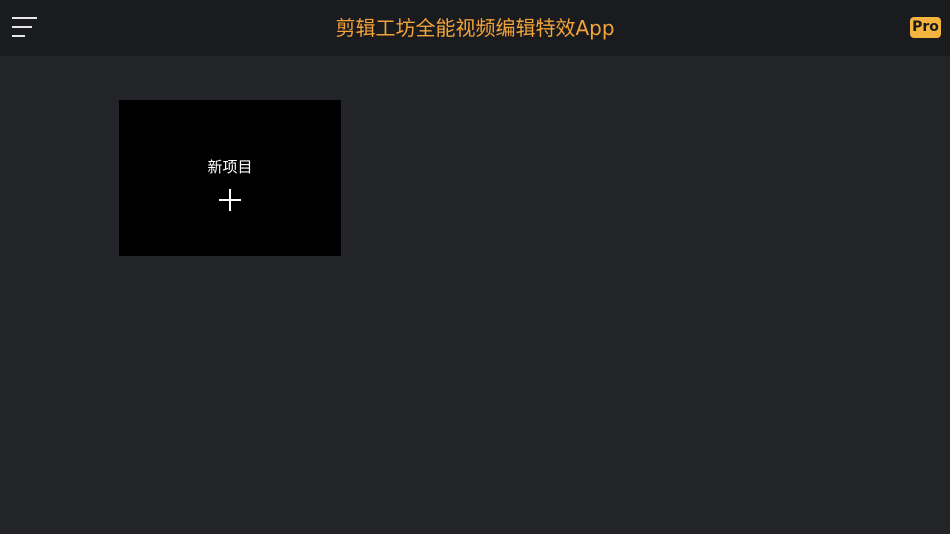 The width and height of the screenshot is (950, 534). Describe the element at coordinates (925, 27) in the screenshot. I see `pro-badge-button: Pro` at that location.